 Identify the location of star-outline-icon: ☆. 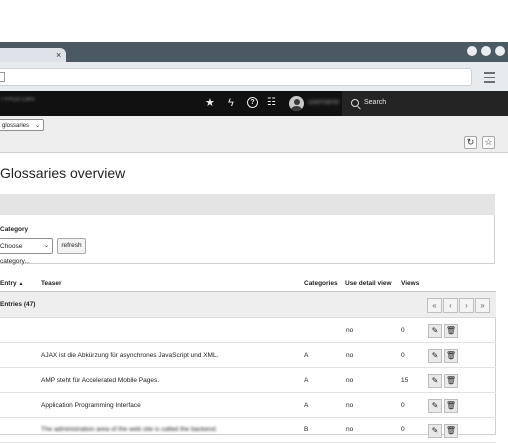
(488, 142).